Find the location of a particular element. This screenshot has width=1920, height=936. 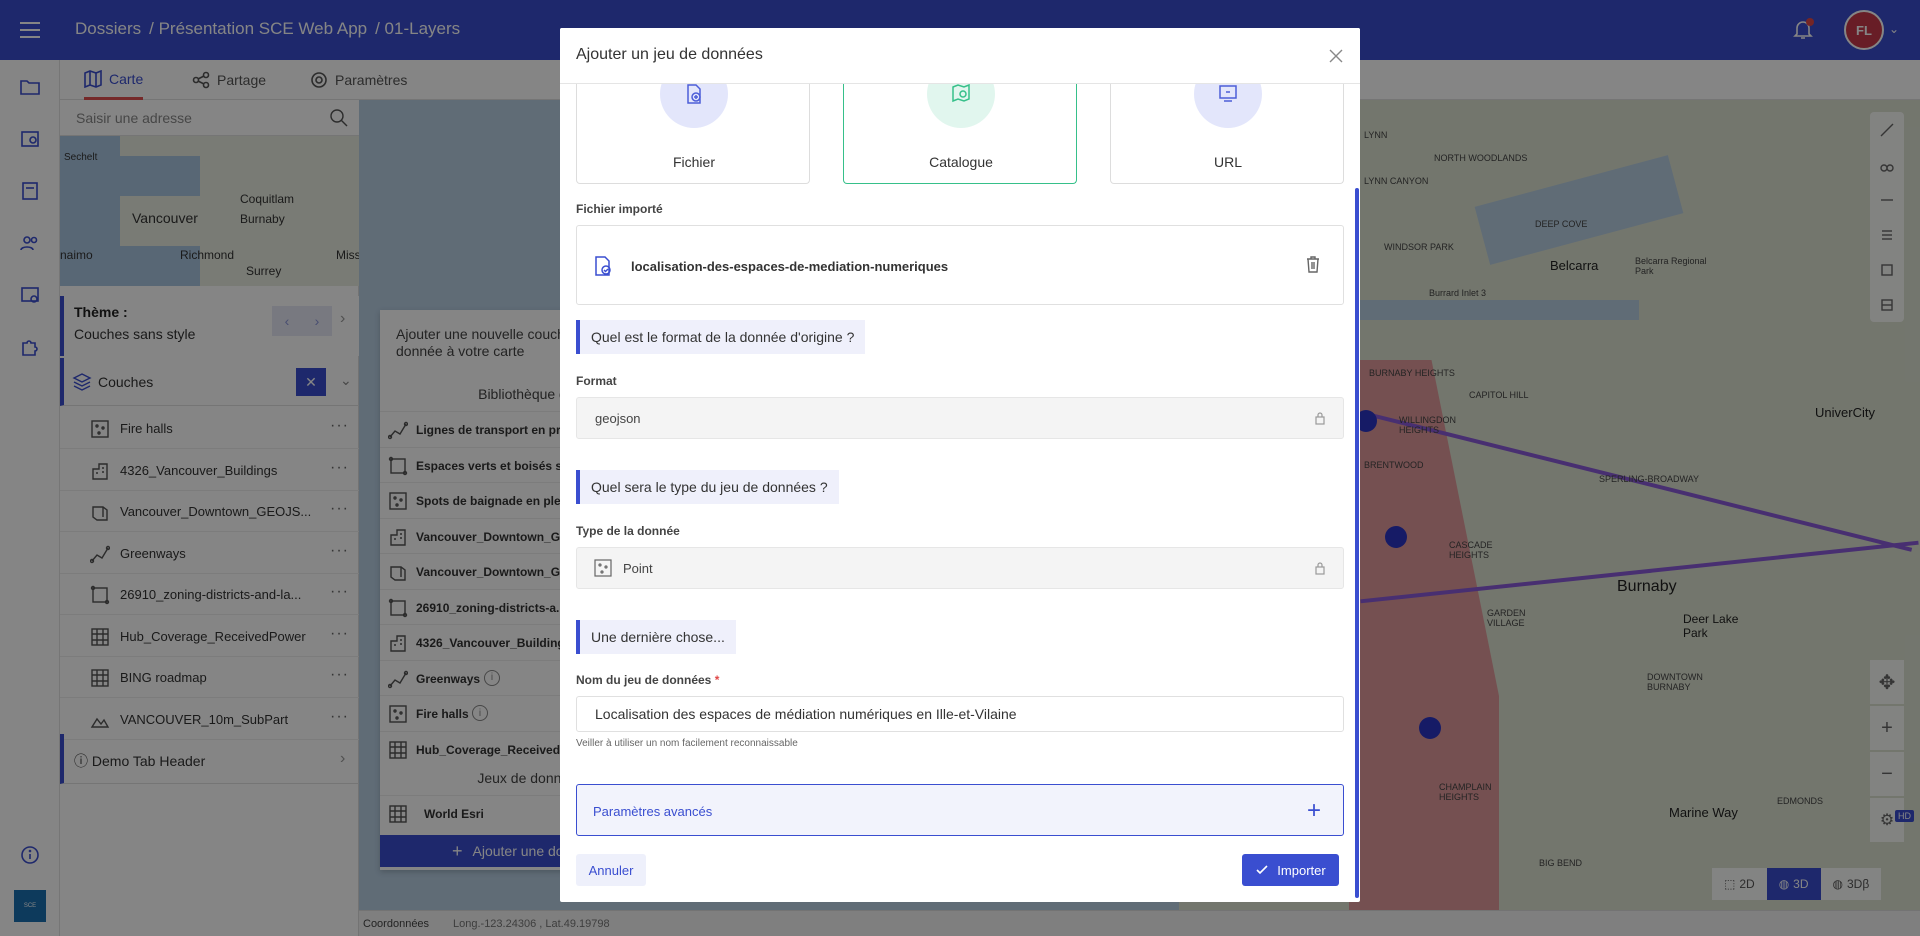

modal-title: Ajouter un jeu de données is located at coordinates (669, 54).